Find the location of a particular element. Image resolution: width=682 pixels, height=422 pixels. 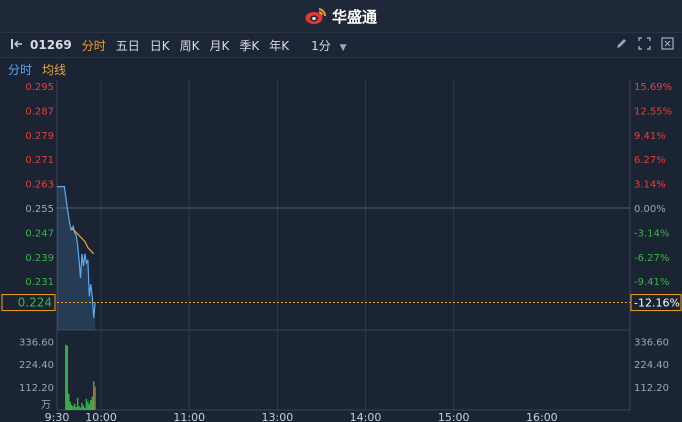

y-tick-label-left: 0.239 is located at coordinates (39, 258).